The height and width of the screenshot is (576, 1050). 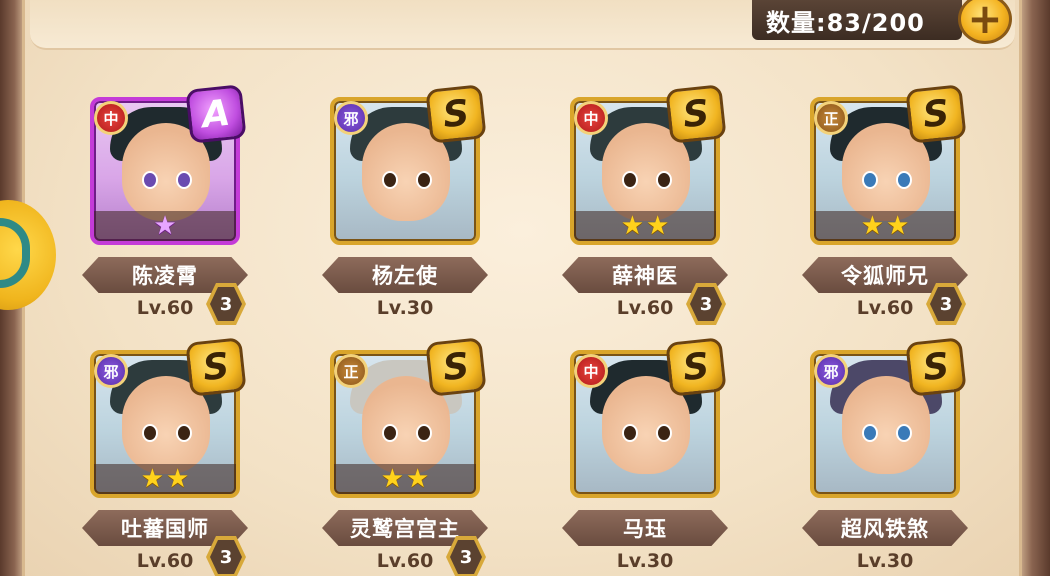 What do you see at coordinates (172, 210) in the screenshot?
I see `hero-card: ★ 中 A 陈凌霄 Lv.60 3` at bounding box center [172, 210].